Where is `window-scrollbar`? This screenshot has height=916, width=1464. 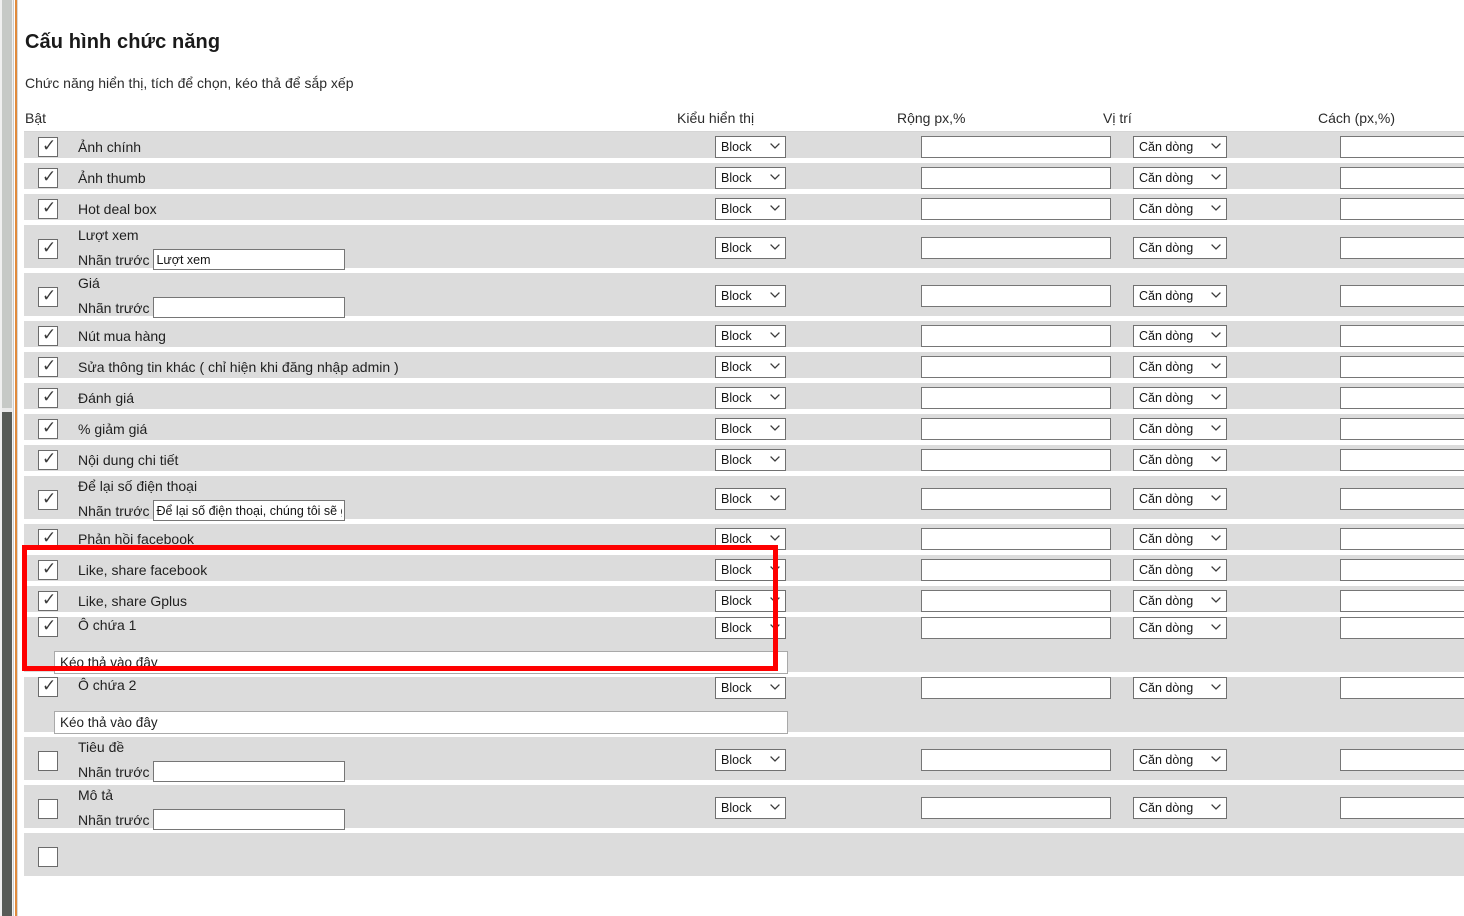 window-scrollbar is located at coordinates (7, 458).